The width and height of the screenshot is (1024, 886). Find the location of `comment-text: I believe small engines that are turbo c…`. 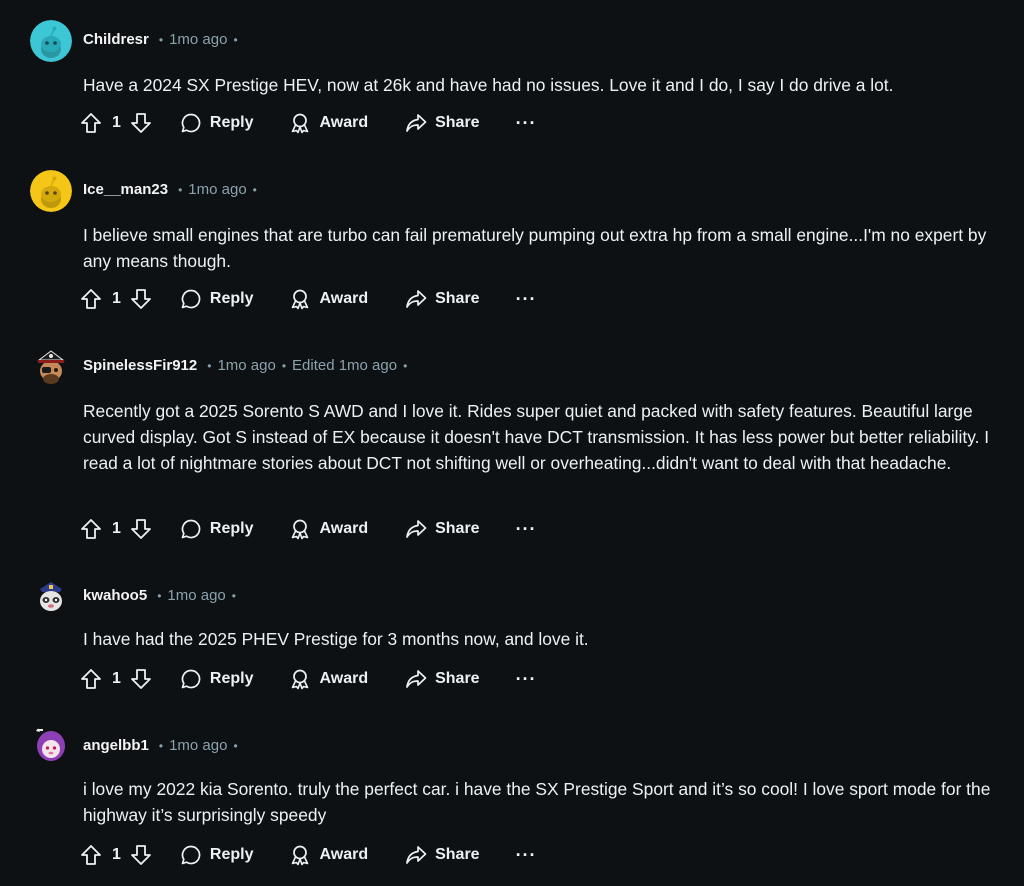

comment-text: I believe small engines that are turbo c… is located at coordinates (535, 248).